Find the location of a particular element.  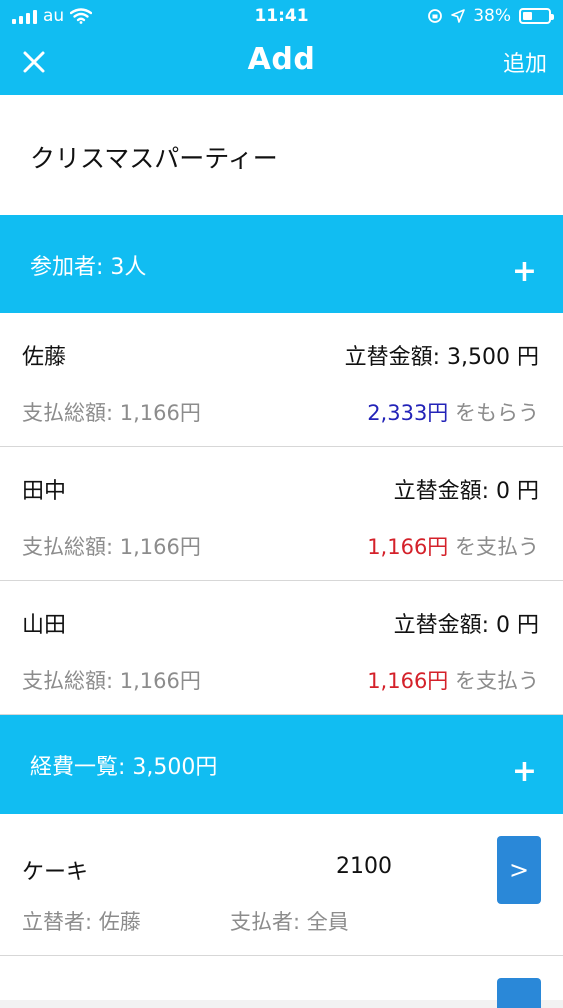

add-expense-button: + is located at coordinates (524, 772).